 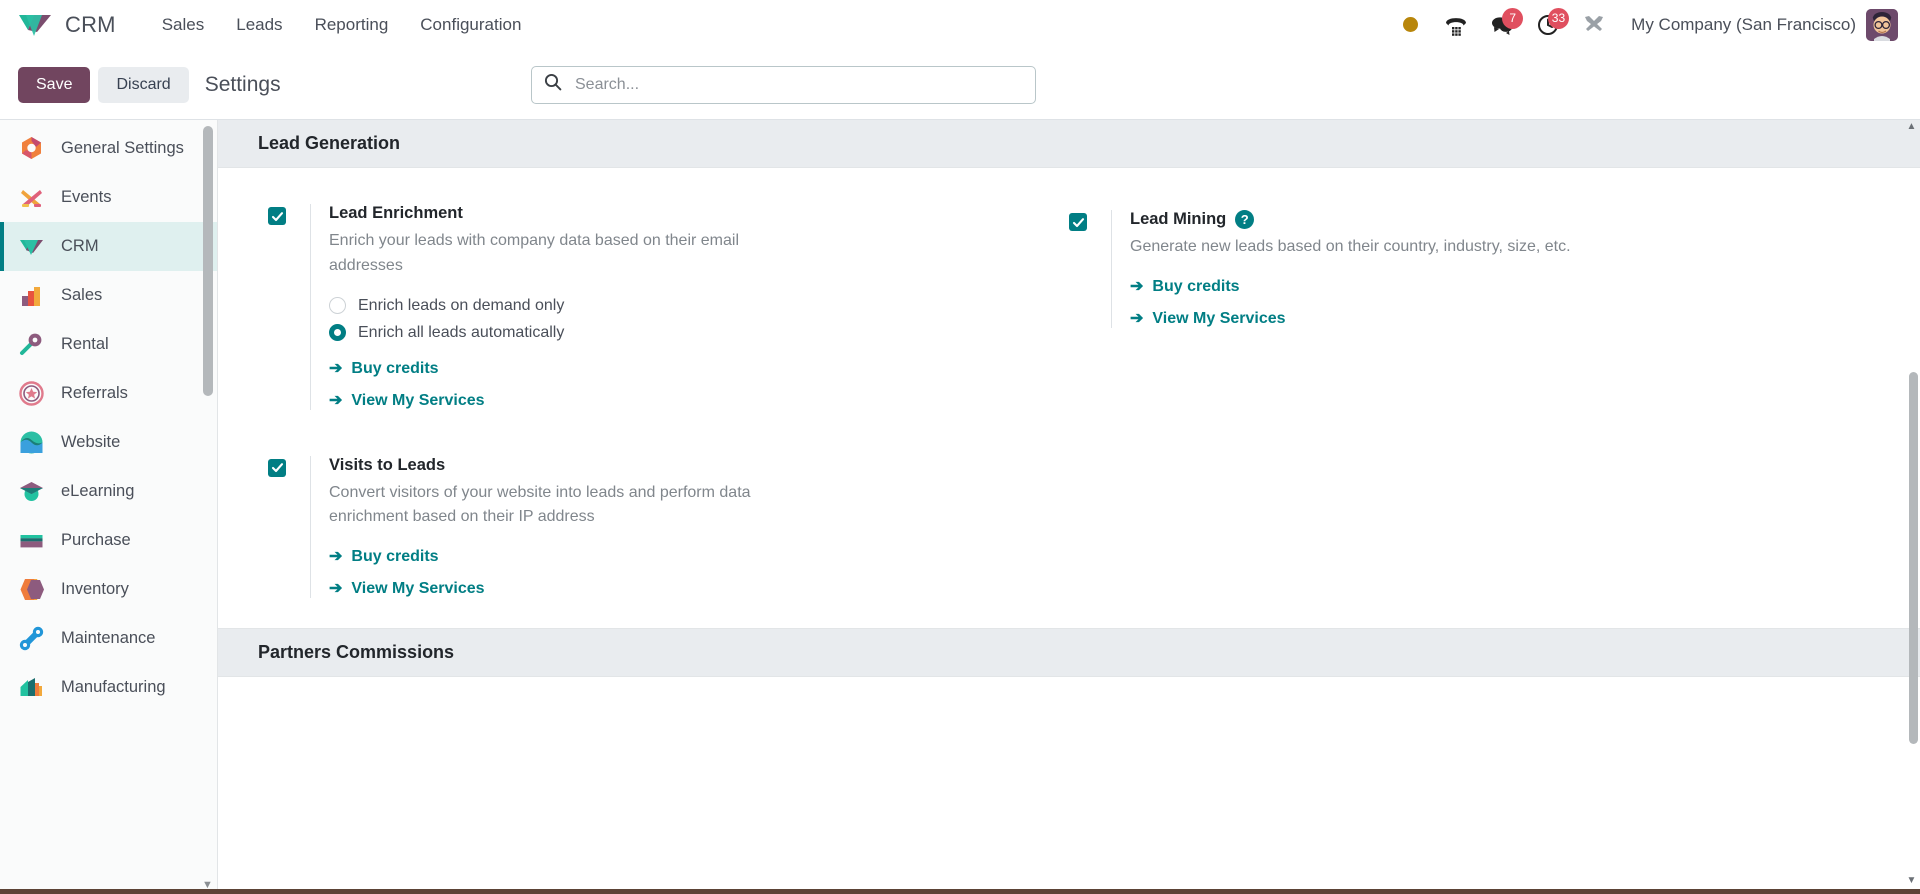 What do you see at coordinates (1882, 24) in the screenshot?
I see `user-avatar` at bounding box center [1882, 24].